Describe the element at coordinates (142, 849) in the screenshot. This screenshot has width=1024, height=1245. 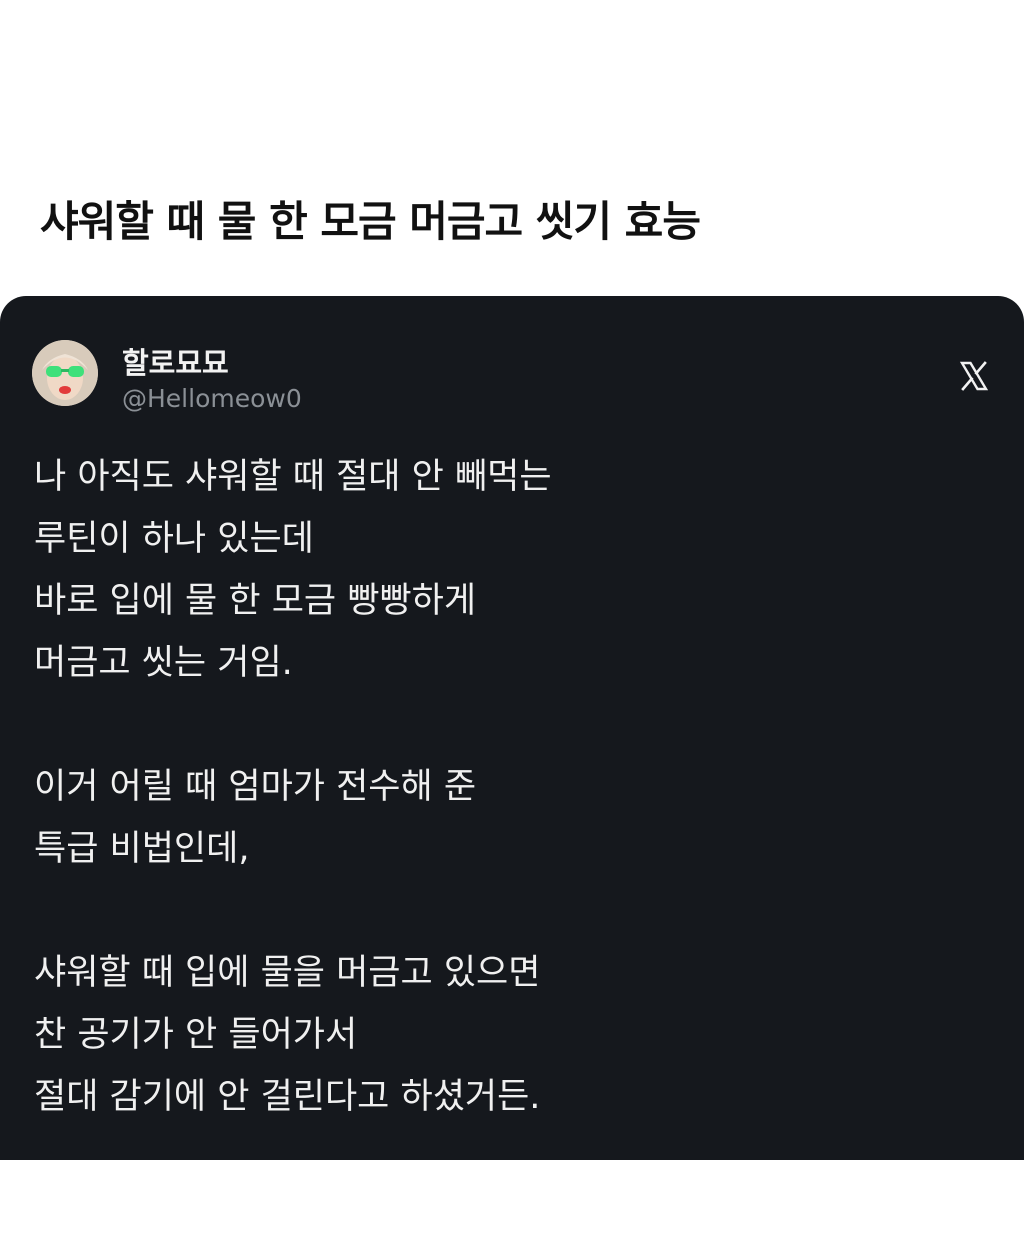
I see `tweet-line: 특급 비법인데,` at that location.